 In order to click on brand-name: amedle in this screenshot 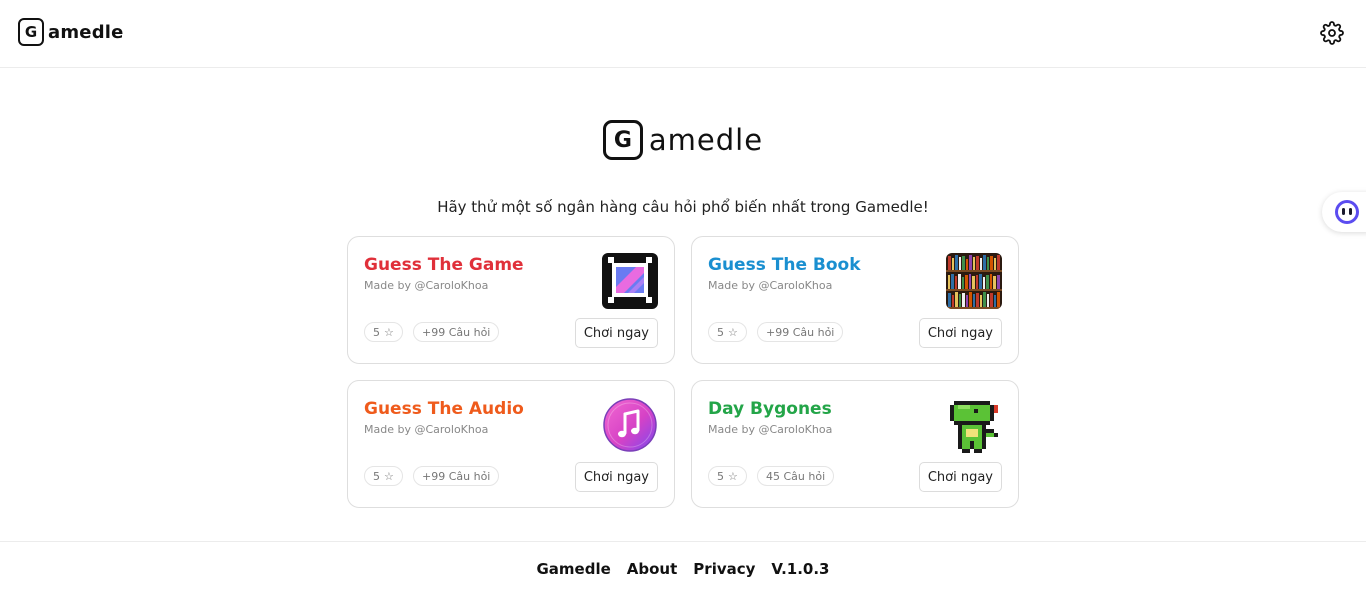, I will do `click(86, 32)`.